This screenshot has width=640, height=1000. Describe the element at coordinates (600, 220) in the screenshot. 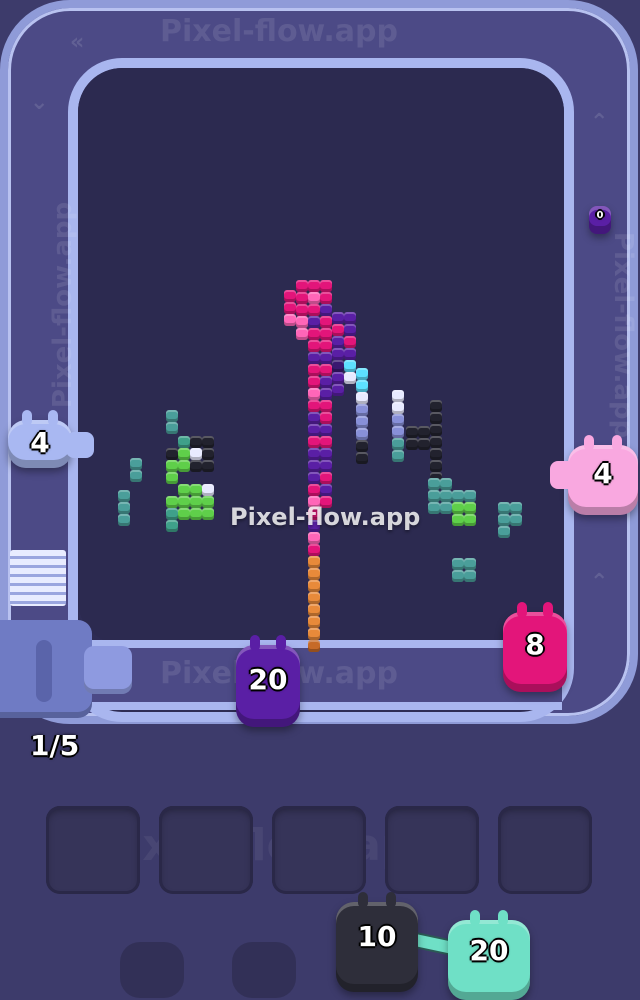

I see `tiny-shooter-pig: 0` at that location.